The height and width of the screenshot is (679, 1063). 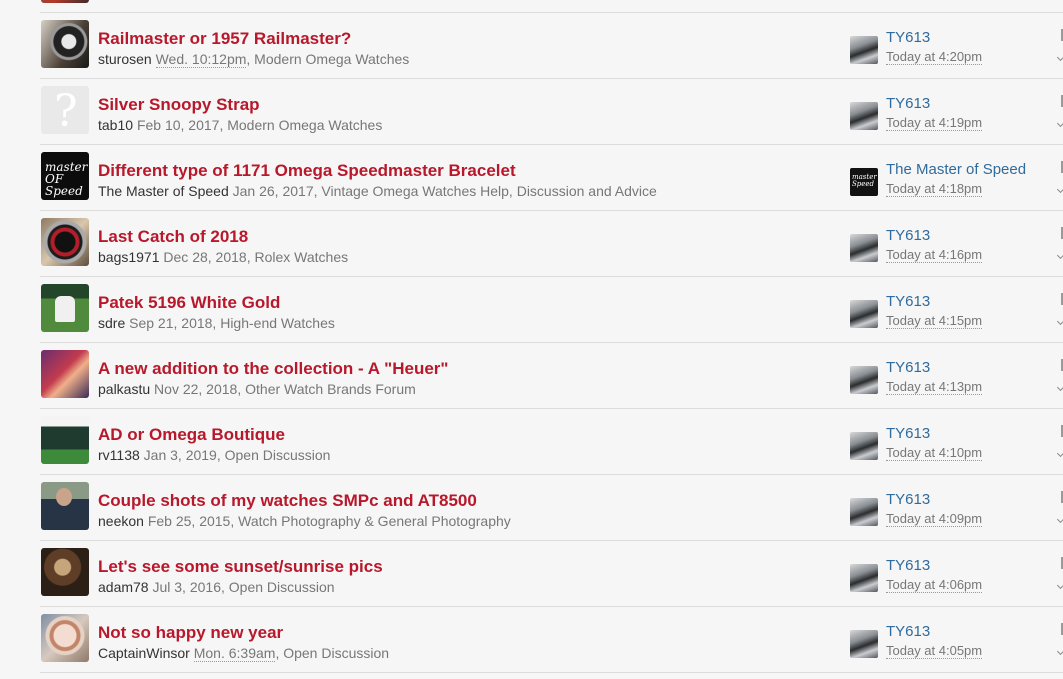 I want to click on thread-start-date: Wed. 10:12pm, so click(x=201, y=59).